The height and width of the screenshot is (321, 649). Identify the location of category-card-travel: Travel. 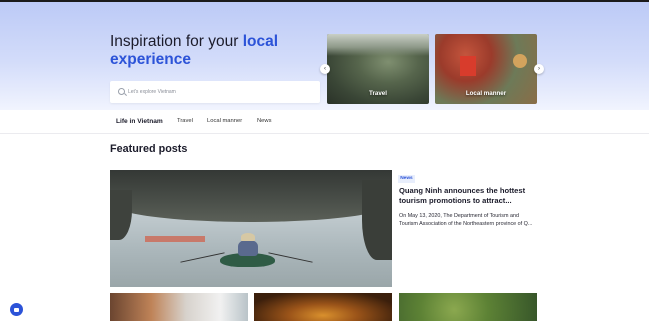
(378, 69).